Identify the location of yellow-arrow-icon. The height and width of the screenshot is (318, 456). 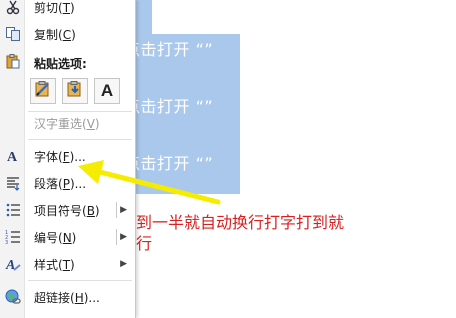
(149, 182).